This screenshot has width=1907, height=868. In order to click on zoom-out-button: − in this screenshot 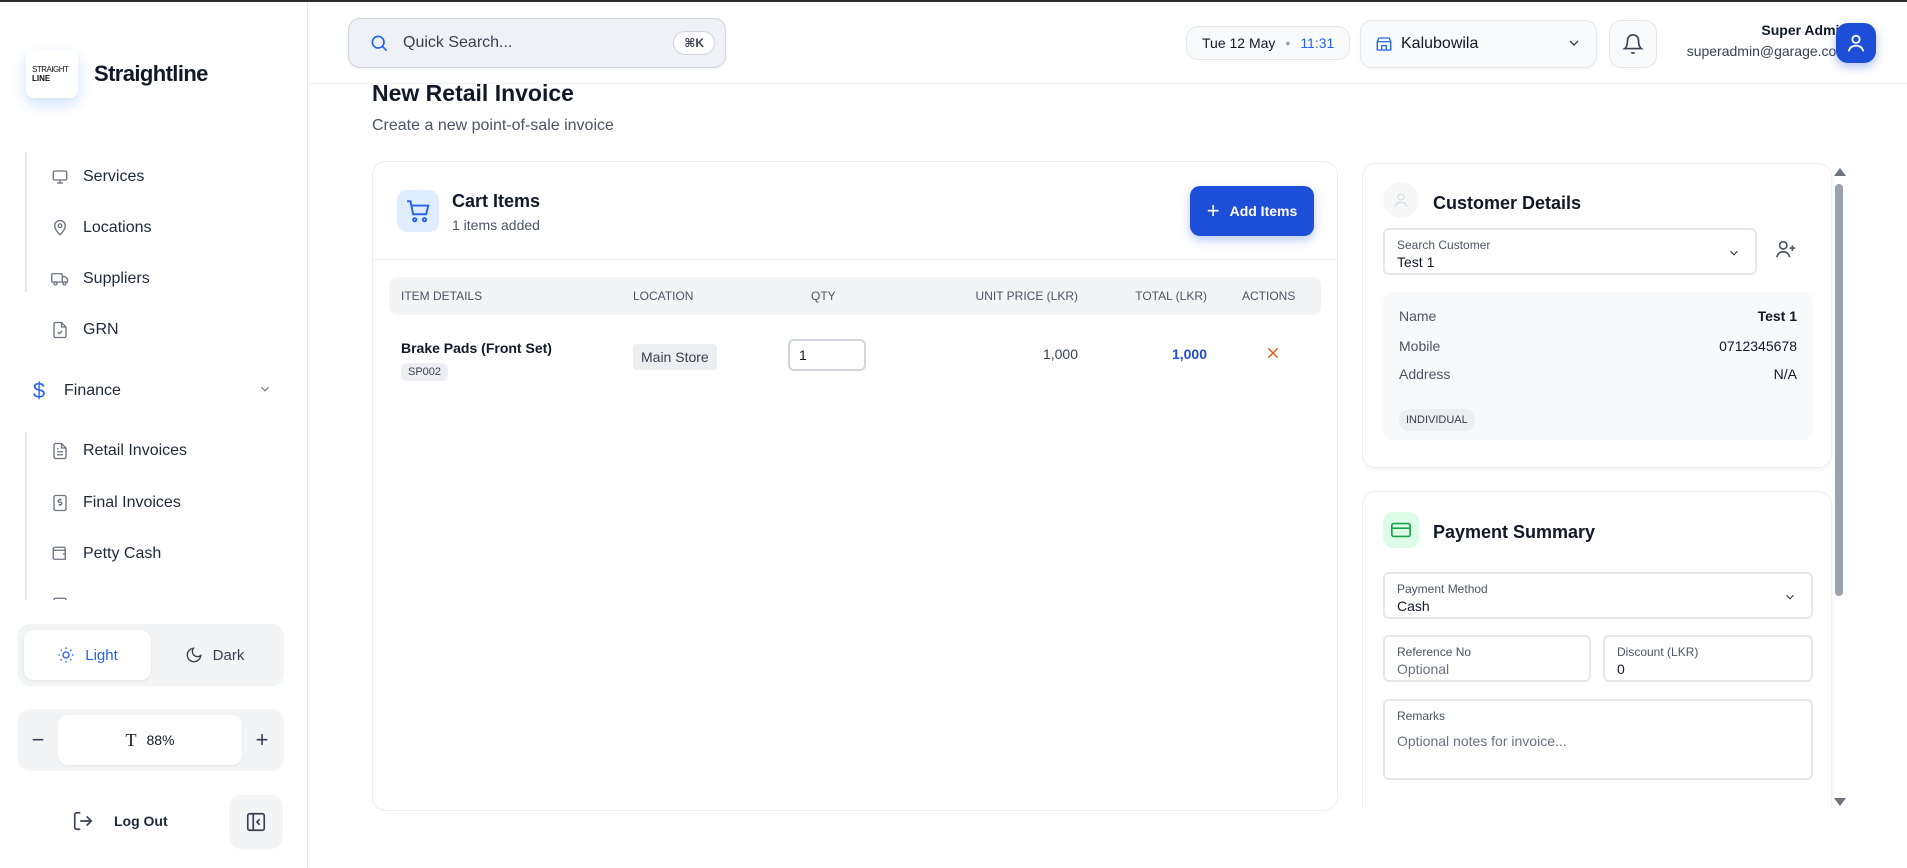, I will do `click(38, 740)`.